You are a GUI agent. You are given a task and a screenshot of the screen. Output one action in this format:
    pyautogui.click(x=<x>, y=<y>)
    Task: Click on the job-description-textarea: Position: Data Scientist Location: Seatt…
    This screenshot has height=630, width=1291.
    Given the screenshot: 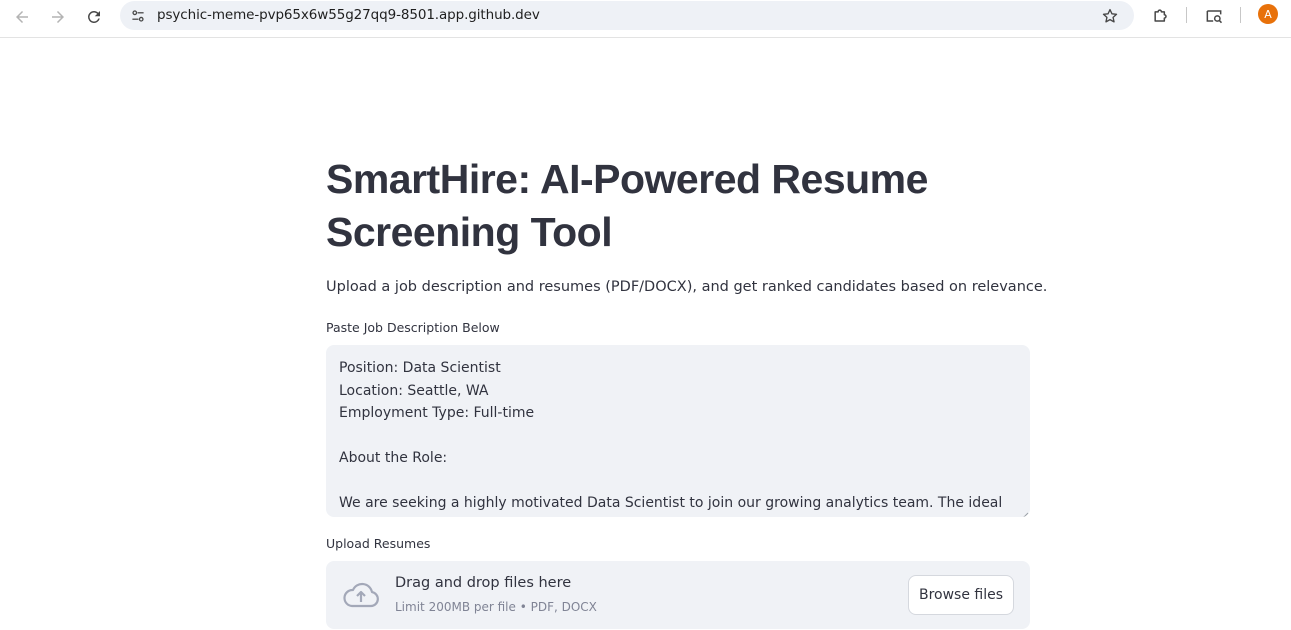 What is the action you would take?
    pyautogui.click(x=678, y=431)
    